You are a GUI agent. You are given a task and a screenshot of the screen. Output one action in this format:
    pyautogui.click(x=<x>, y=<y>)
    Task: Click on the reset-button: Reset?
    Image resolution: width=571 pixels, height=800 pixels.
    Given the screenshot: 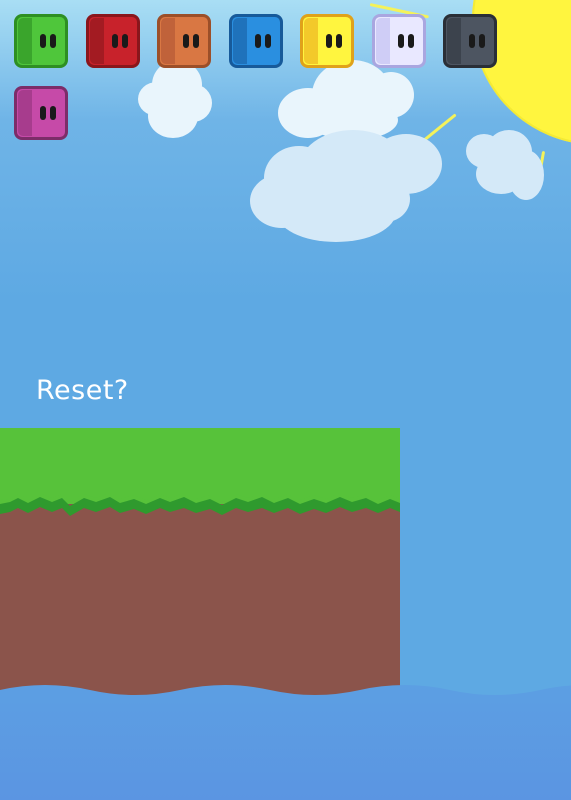 What is the action you would take?
    pyautogui.click(x=82, y=390)
    